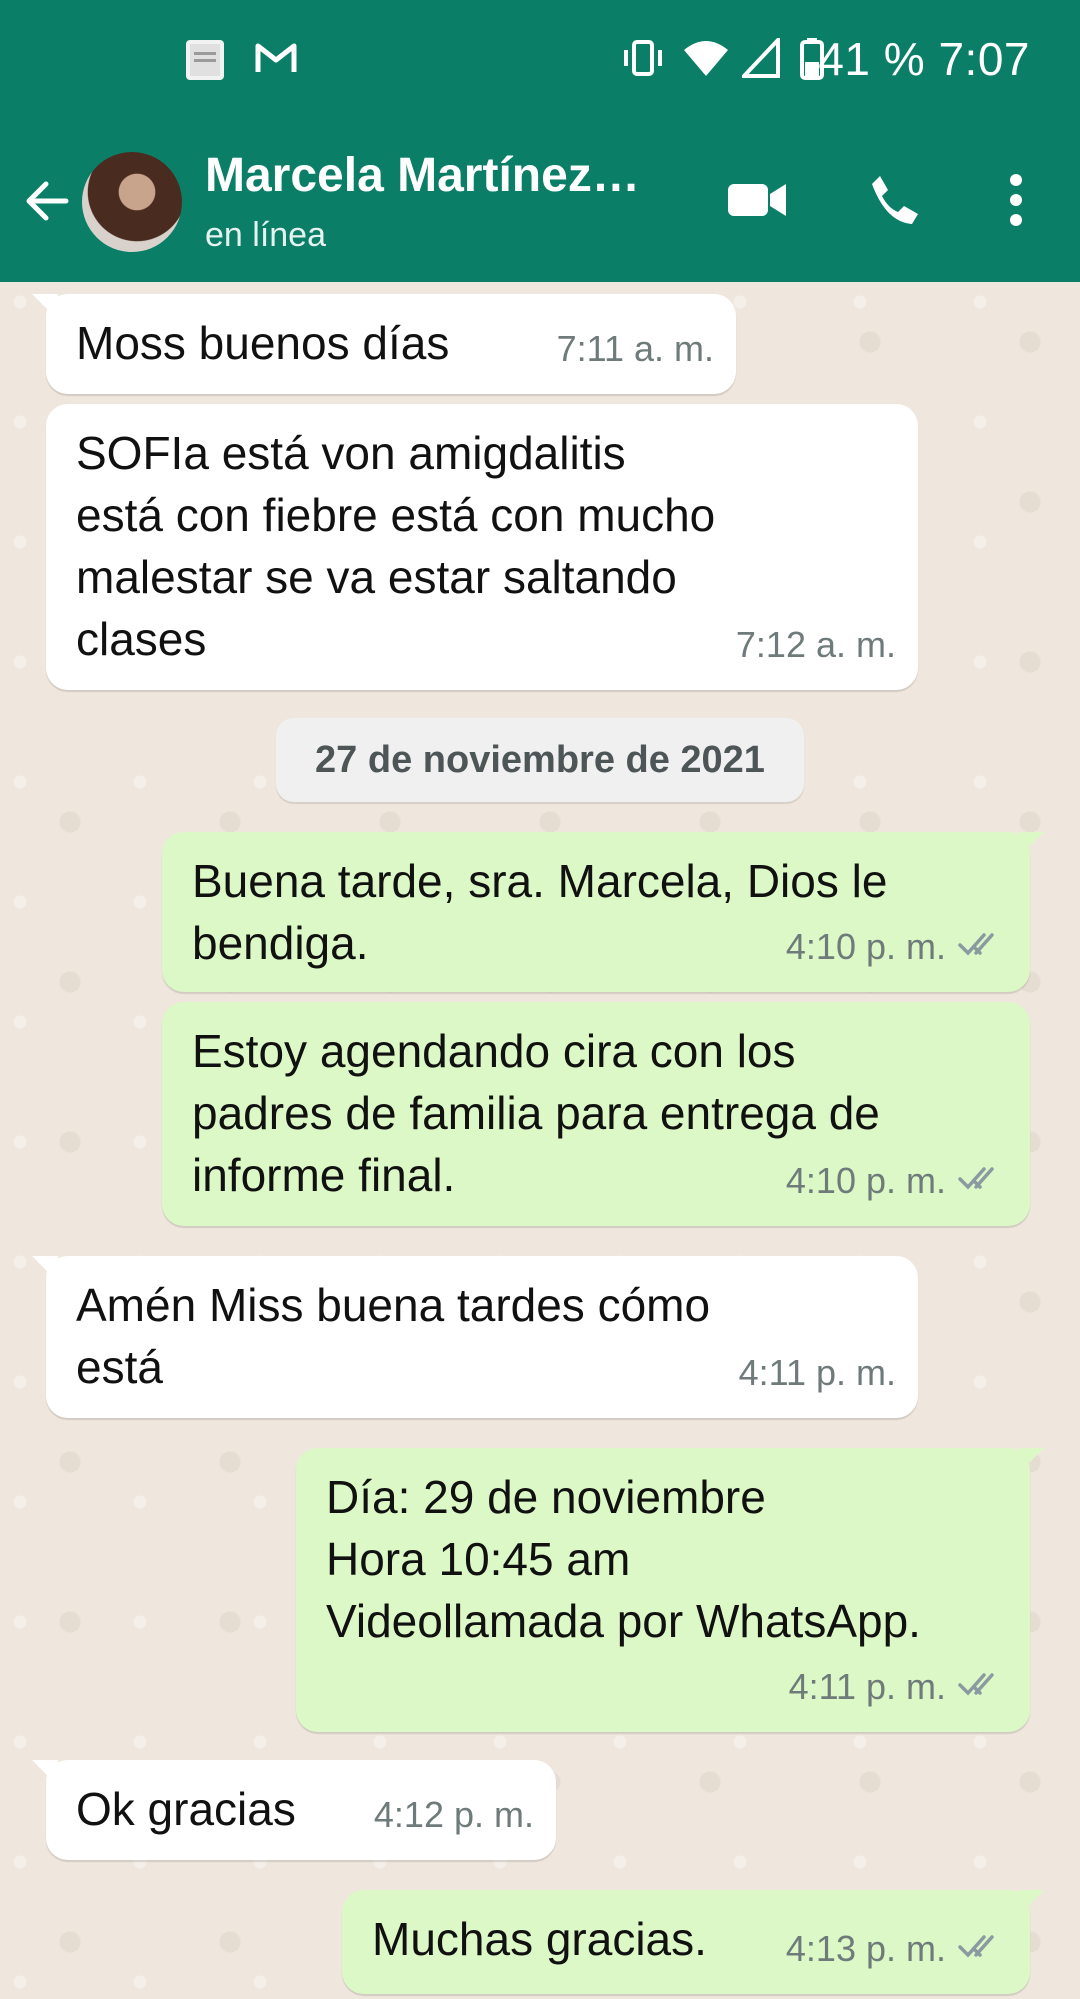 This screenshot has height=1999, width=1080. What do you see at coordinates (265, 235) in the screenshot?
I see `contact-status: en línea` at bounding box center [265, 235].